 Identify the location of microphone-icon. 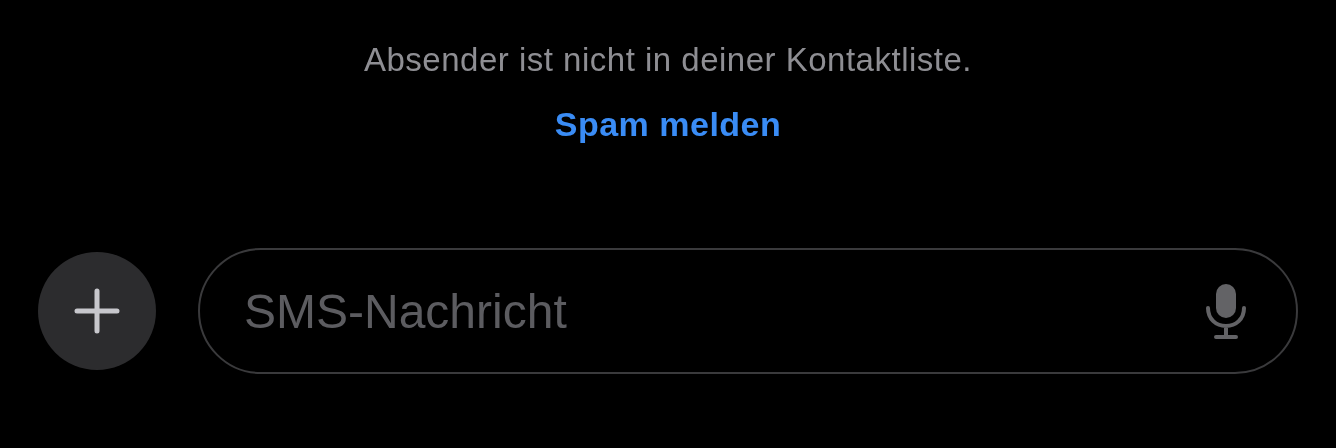
(1226, 311).